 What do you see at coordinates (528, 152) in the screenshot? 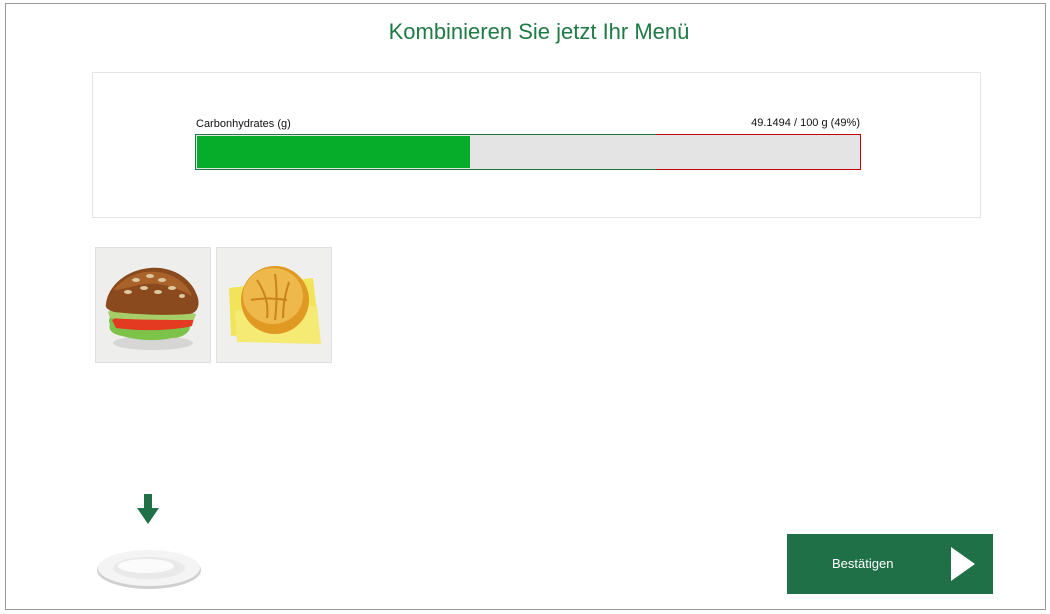
I see `nutrient-progress-bar` at bounding box center [528, 152].